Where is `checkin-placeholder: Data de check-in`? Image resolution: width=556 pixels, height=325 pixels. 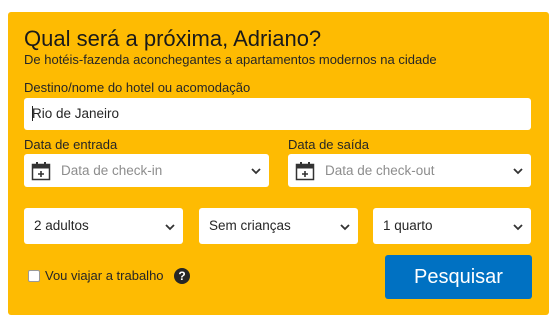
checkin-placeholder: Data de check-in is located at coordinates (112, 170).